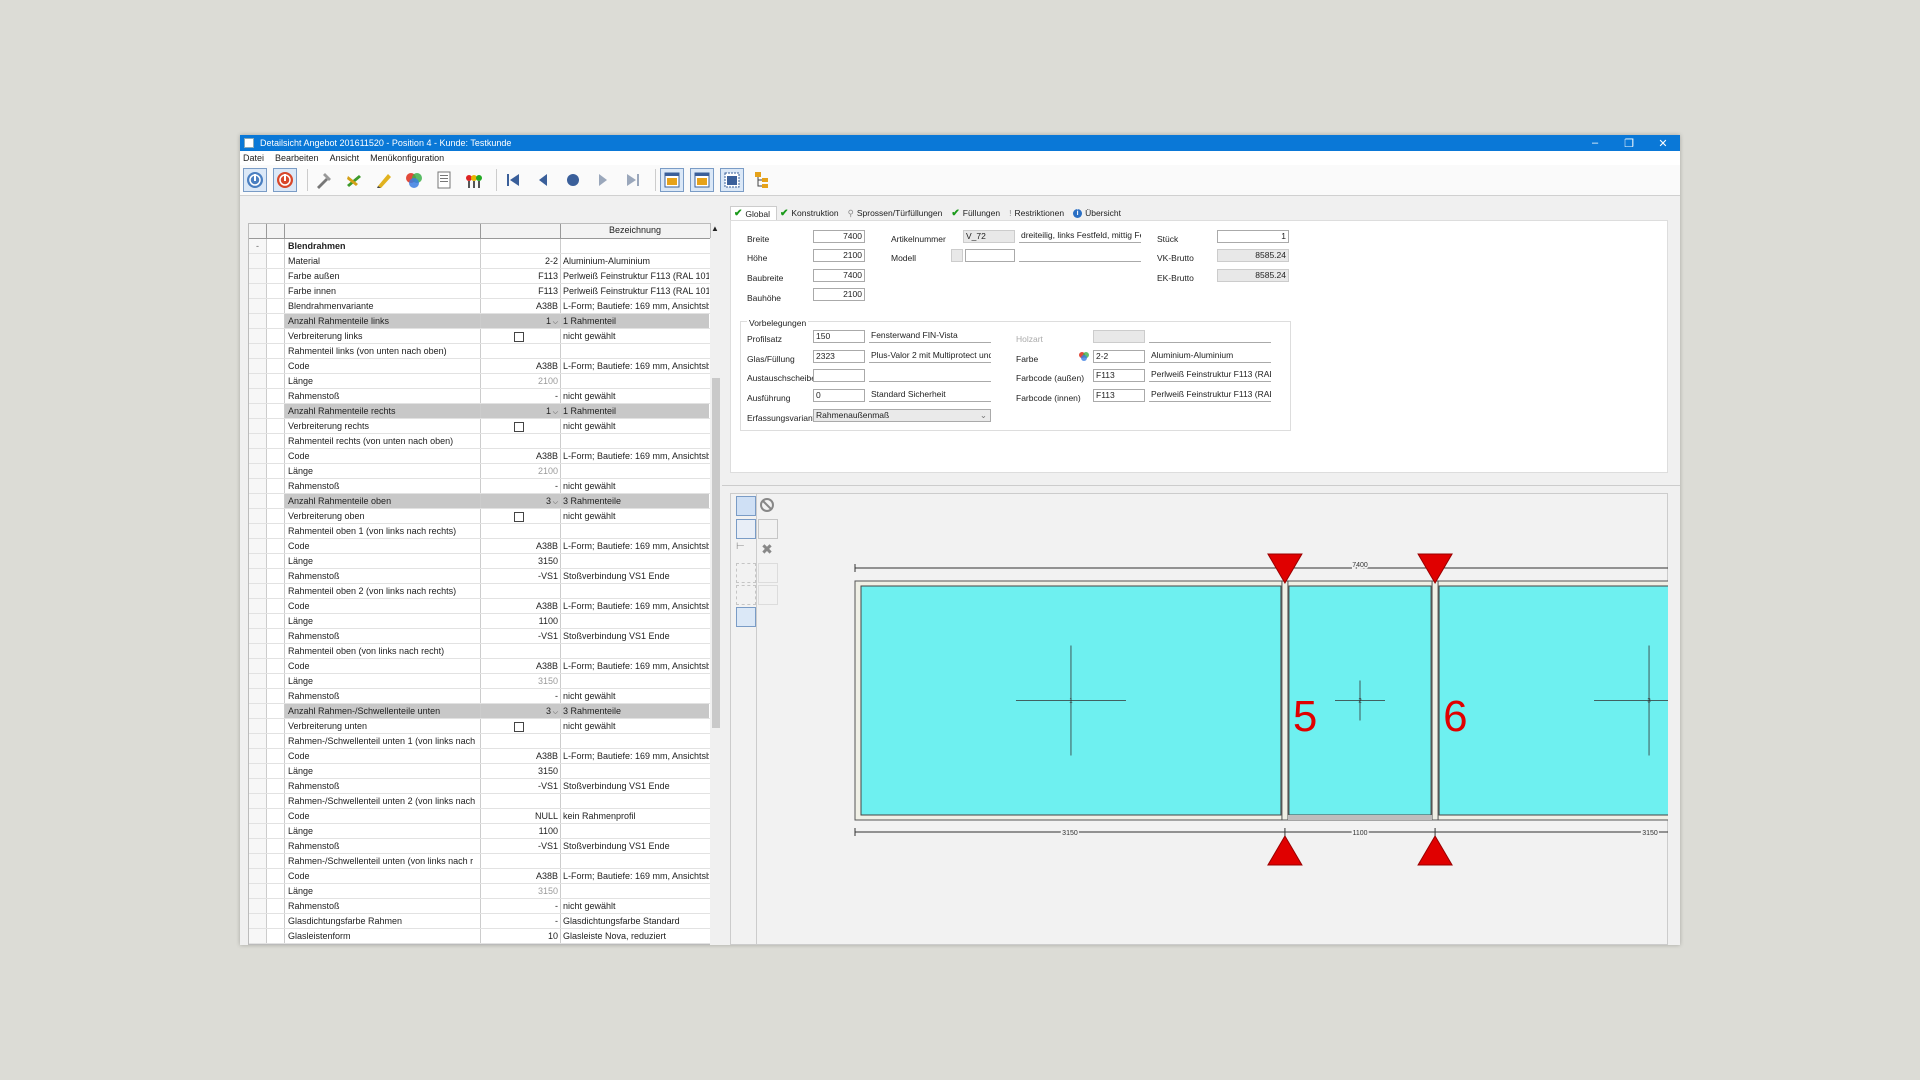 The image size is (1920, 1080). Describe the element at coordinates (479, 441) in the screenshot. I see `grid-row: Rahmenteil rechts (von unten nach oben)` at that location.